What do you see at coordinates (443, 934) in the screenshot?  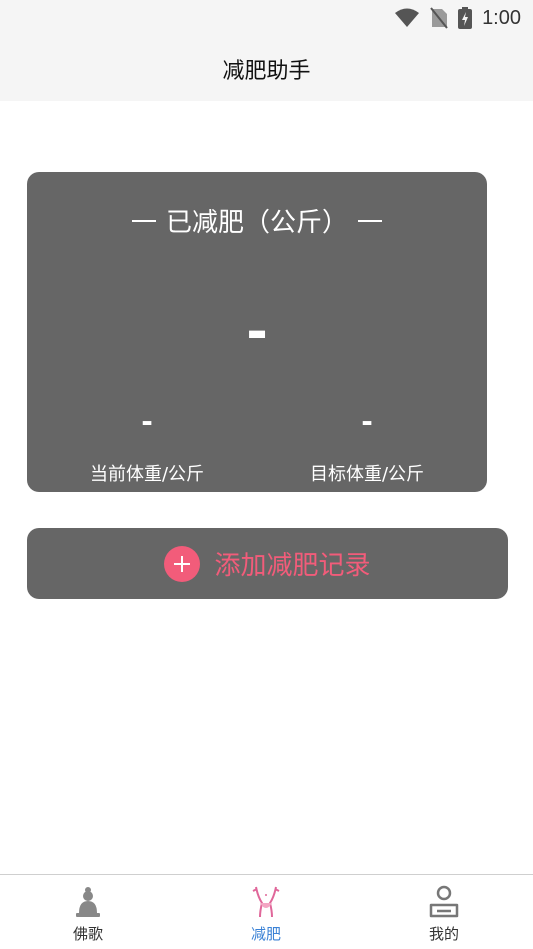 I see `tab-label-mine: 我的` at bounding box center [443, 934].